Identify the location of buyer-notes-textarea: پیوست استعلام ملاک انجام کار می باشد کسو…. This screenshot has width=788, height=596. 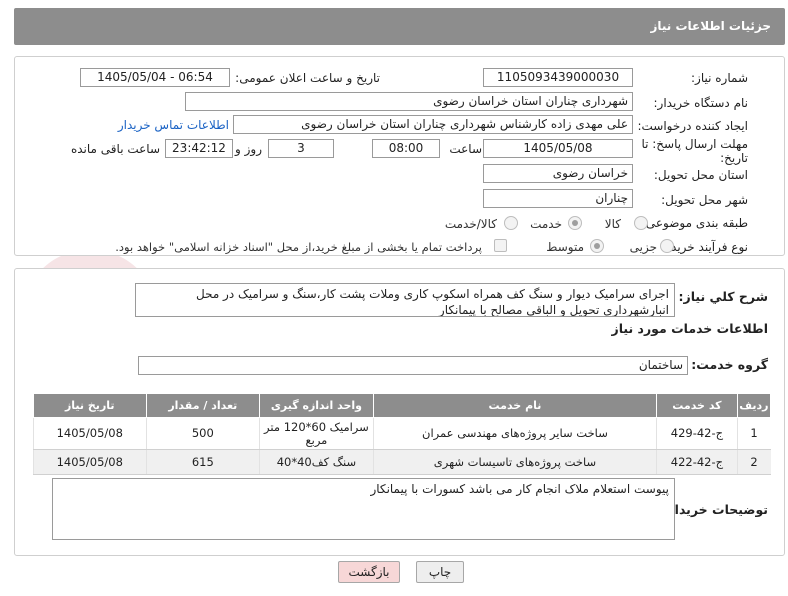
(363, 509).